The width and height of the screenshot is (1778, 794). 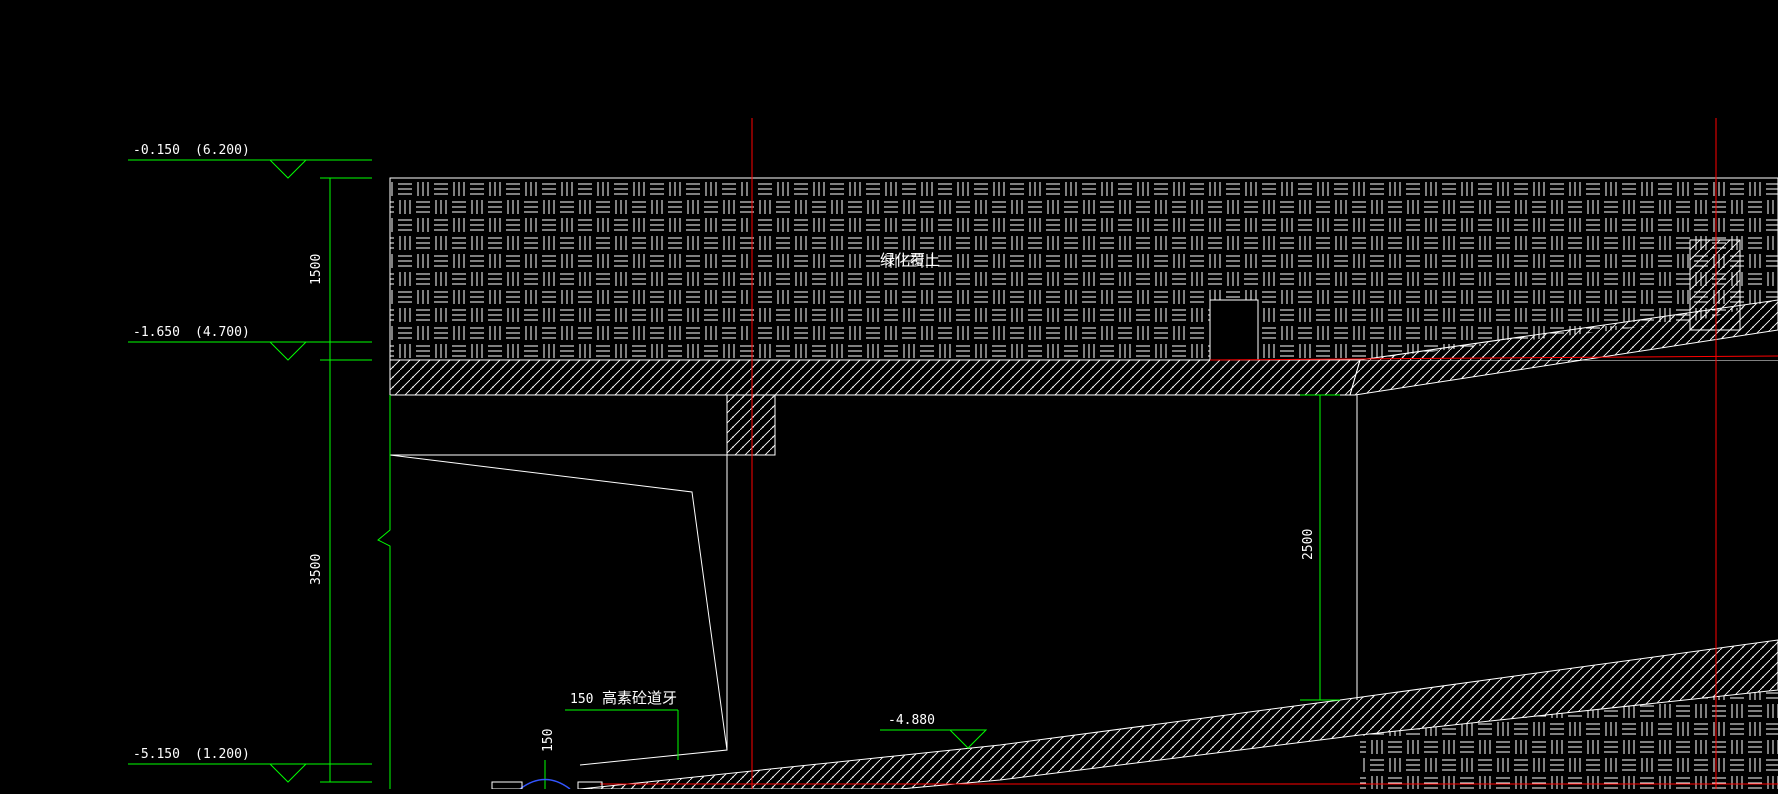 What do you see at coordinates (316, 269) in the screenshot?
I see `dim-1500: 1500` at bounding box center [316, 269].